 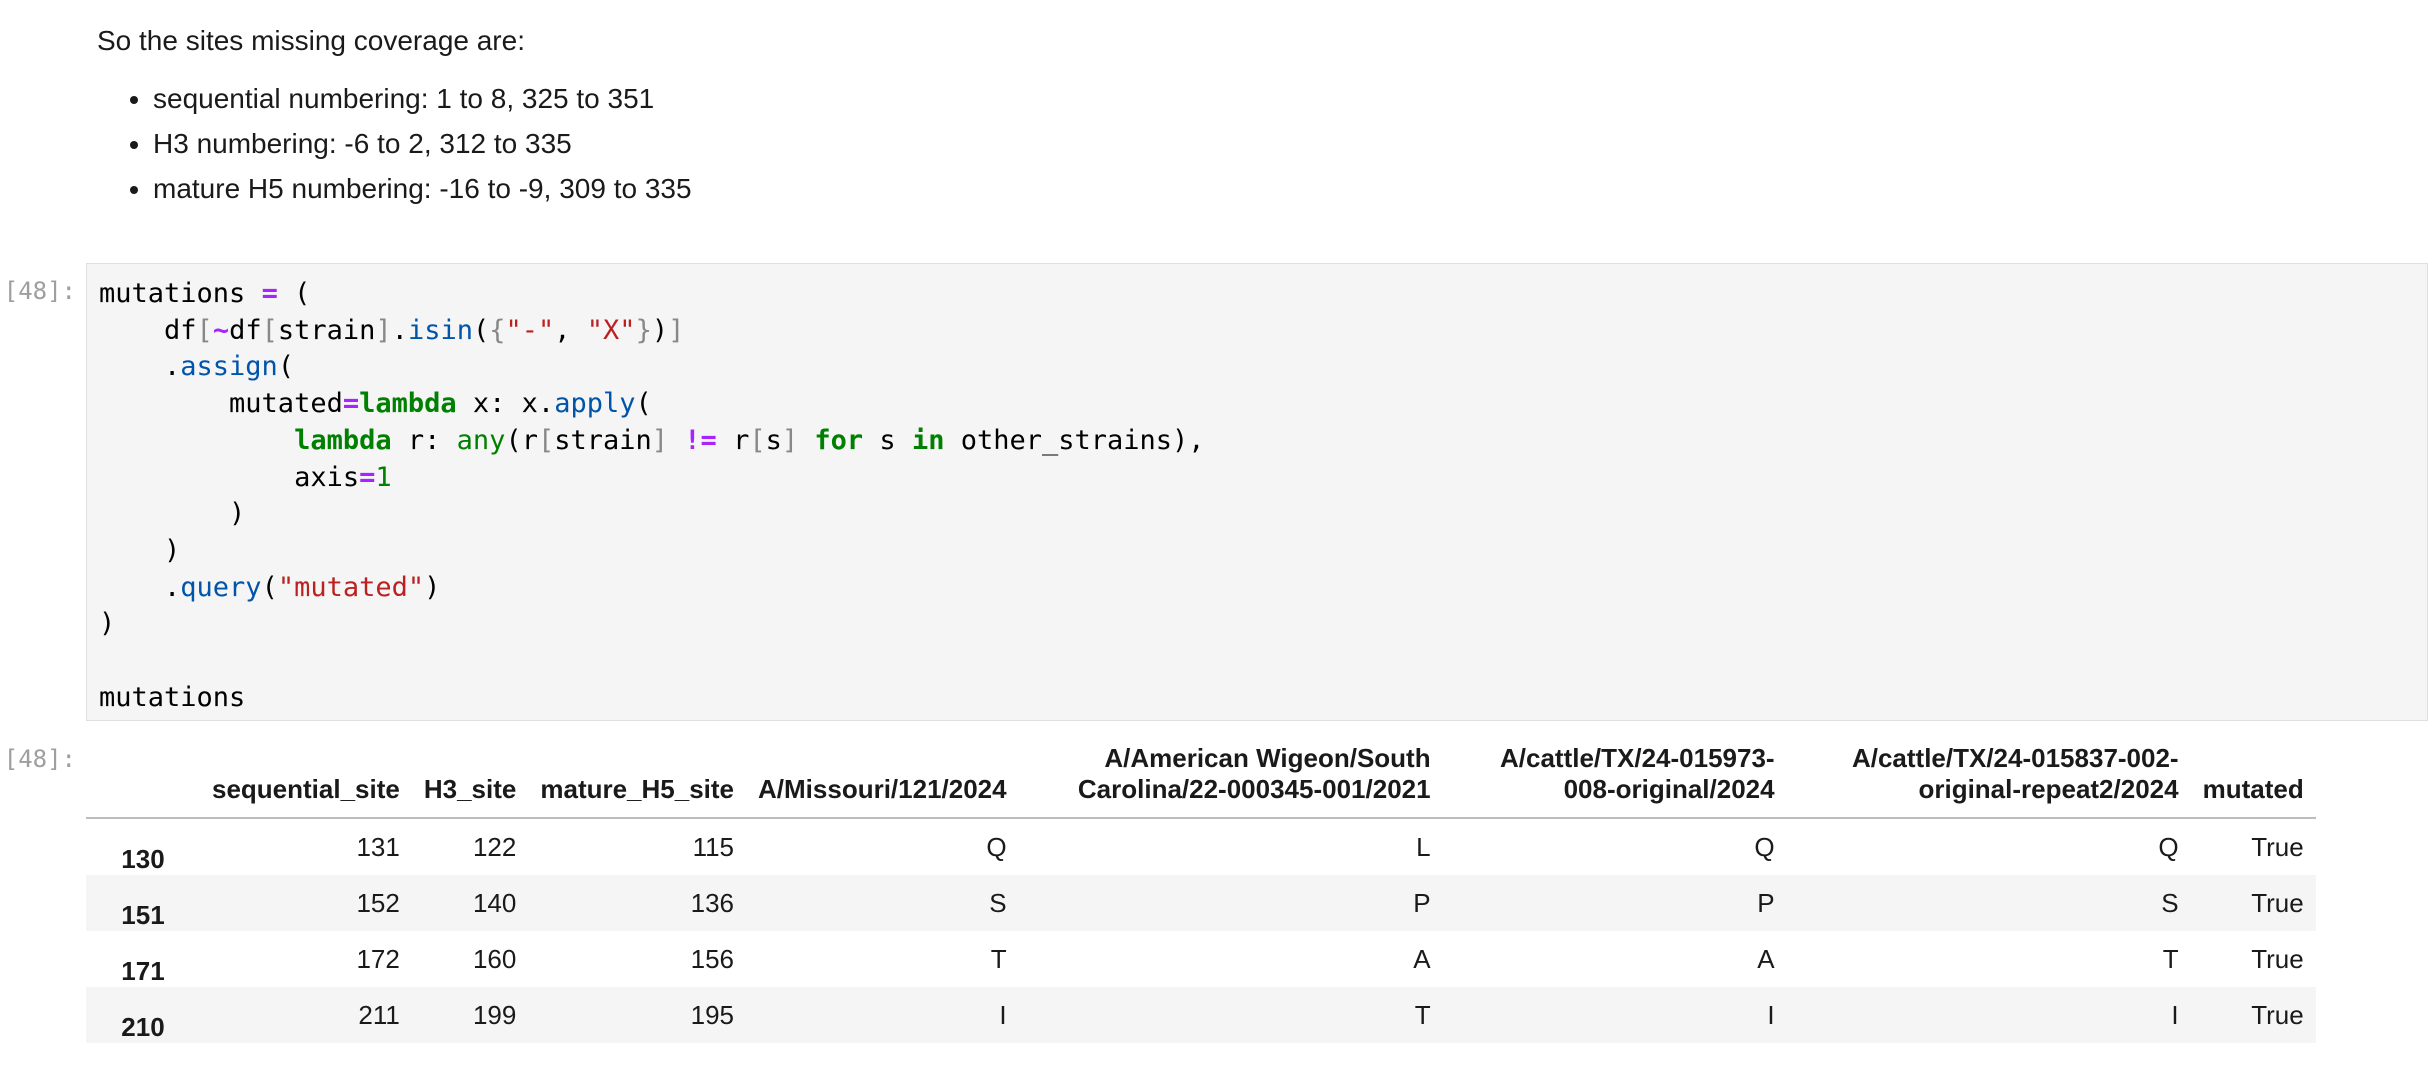 What do you see at coordinates (39, 291) in the screenshot?
I see `input-prompt: [48]:` at bounding box center [39, 291].